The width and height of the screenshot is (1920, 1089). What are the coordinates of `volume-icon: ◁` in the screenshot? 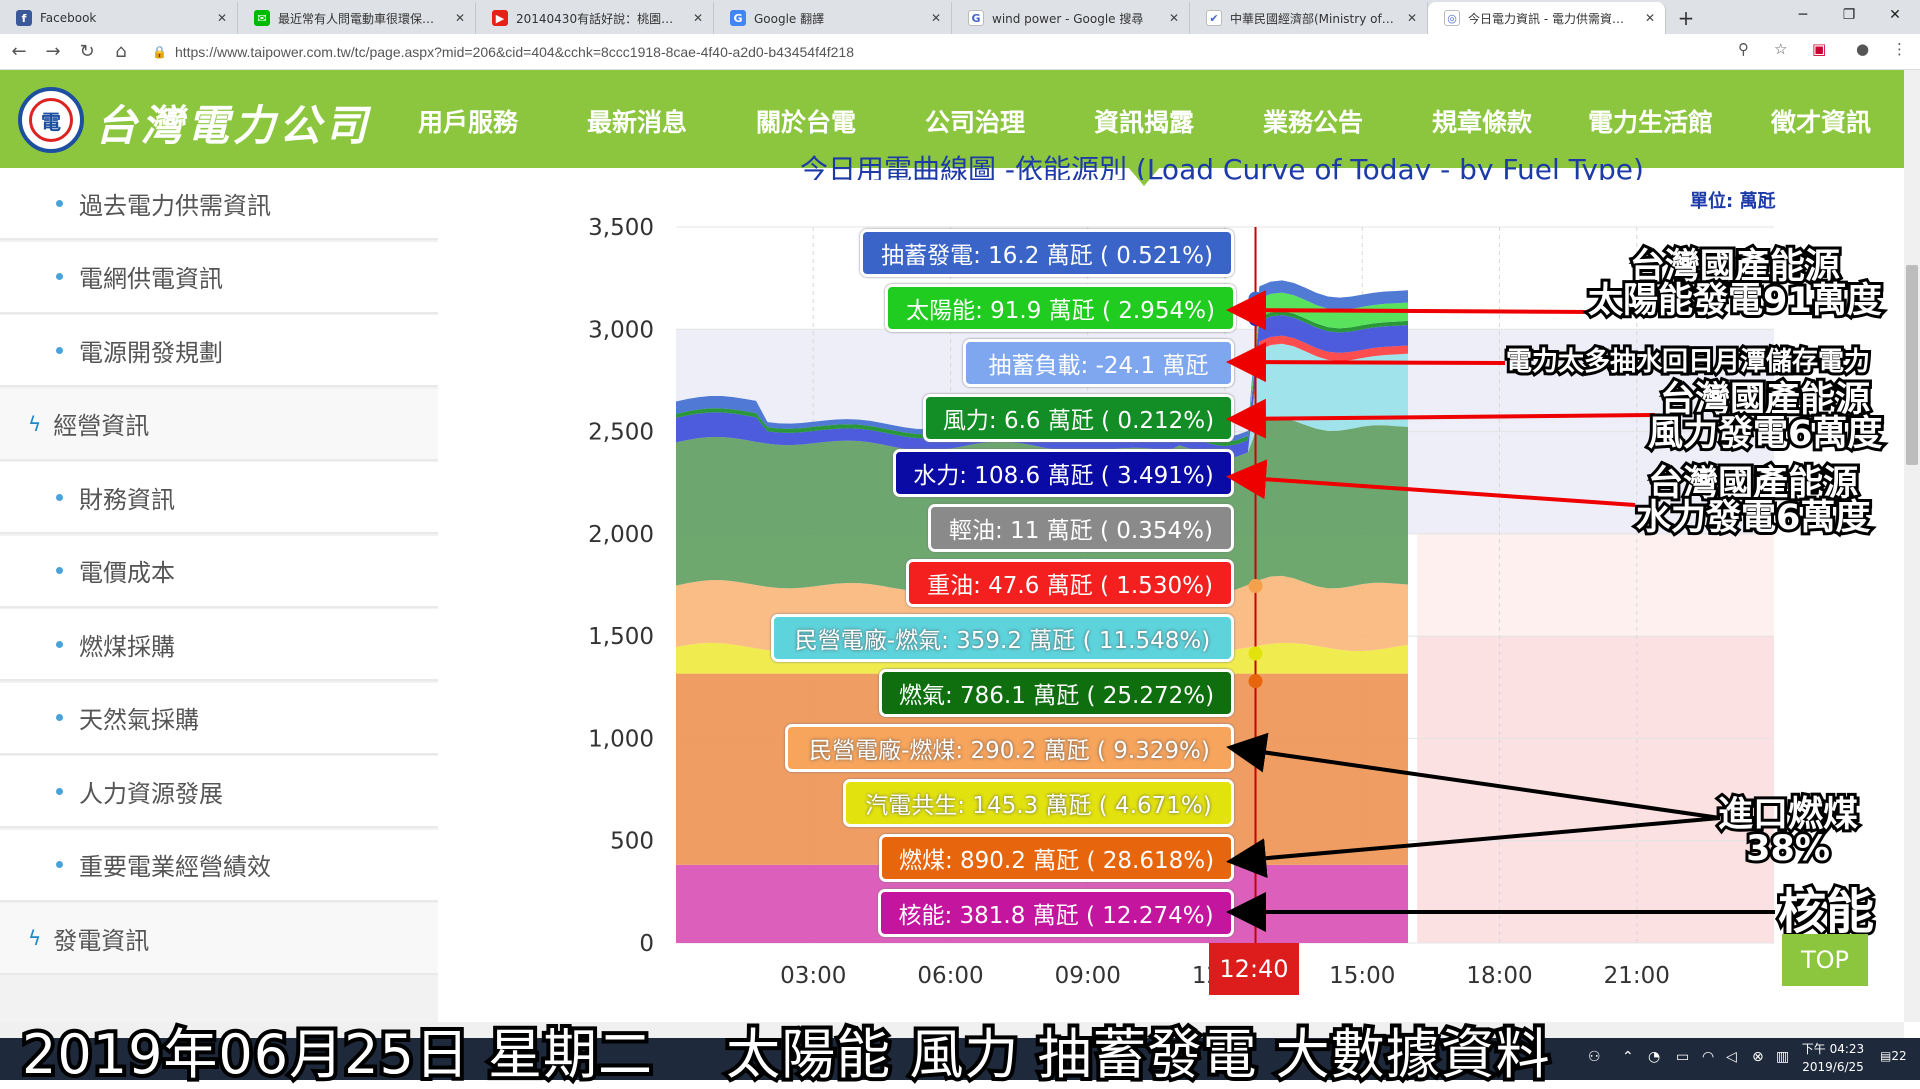 It's located at (1731, 1057).